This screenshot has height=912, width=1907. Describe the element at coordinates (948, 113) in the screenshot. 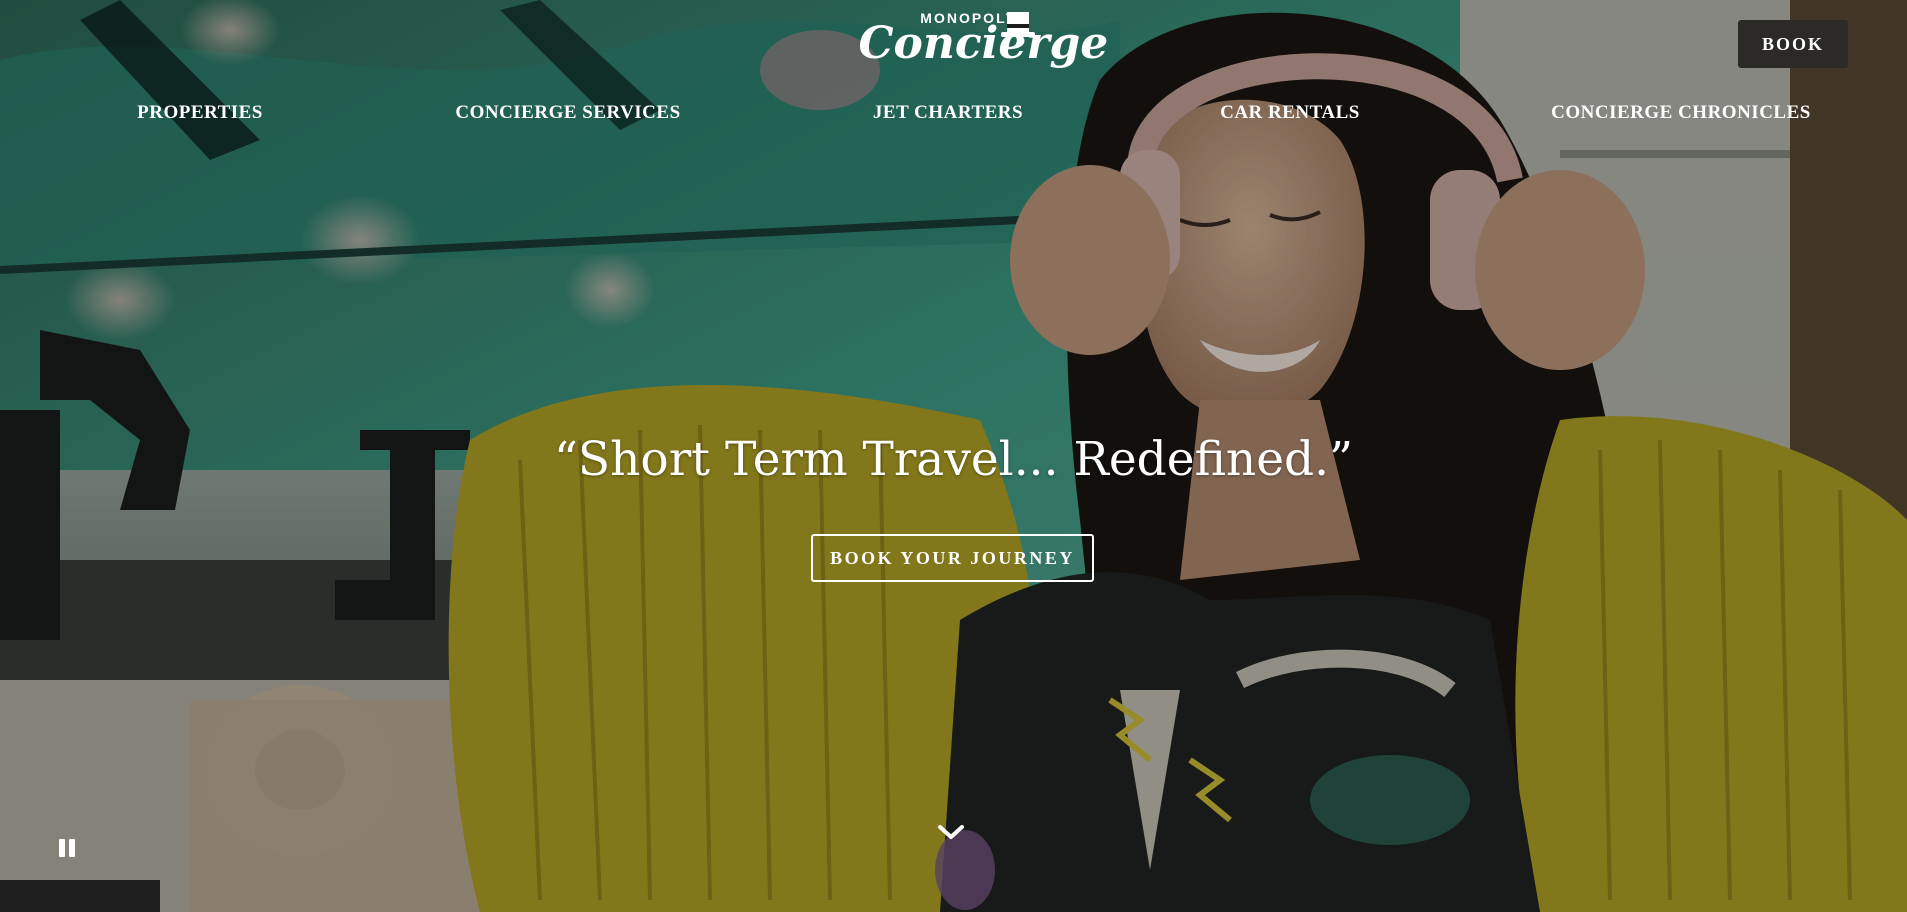

I see `nav-item-jet-charters: JET CHARTERS` at that location.